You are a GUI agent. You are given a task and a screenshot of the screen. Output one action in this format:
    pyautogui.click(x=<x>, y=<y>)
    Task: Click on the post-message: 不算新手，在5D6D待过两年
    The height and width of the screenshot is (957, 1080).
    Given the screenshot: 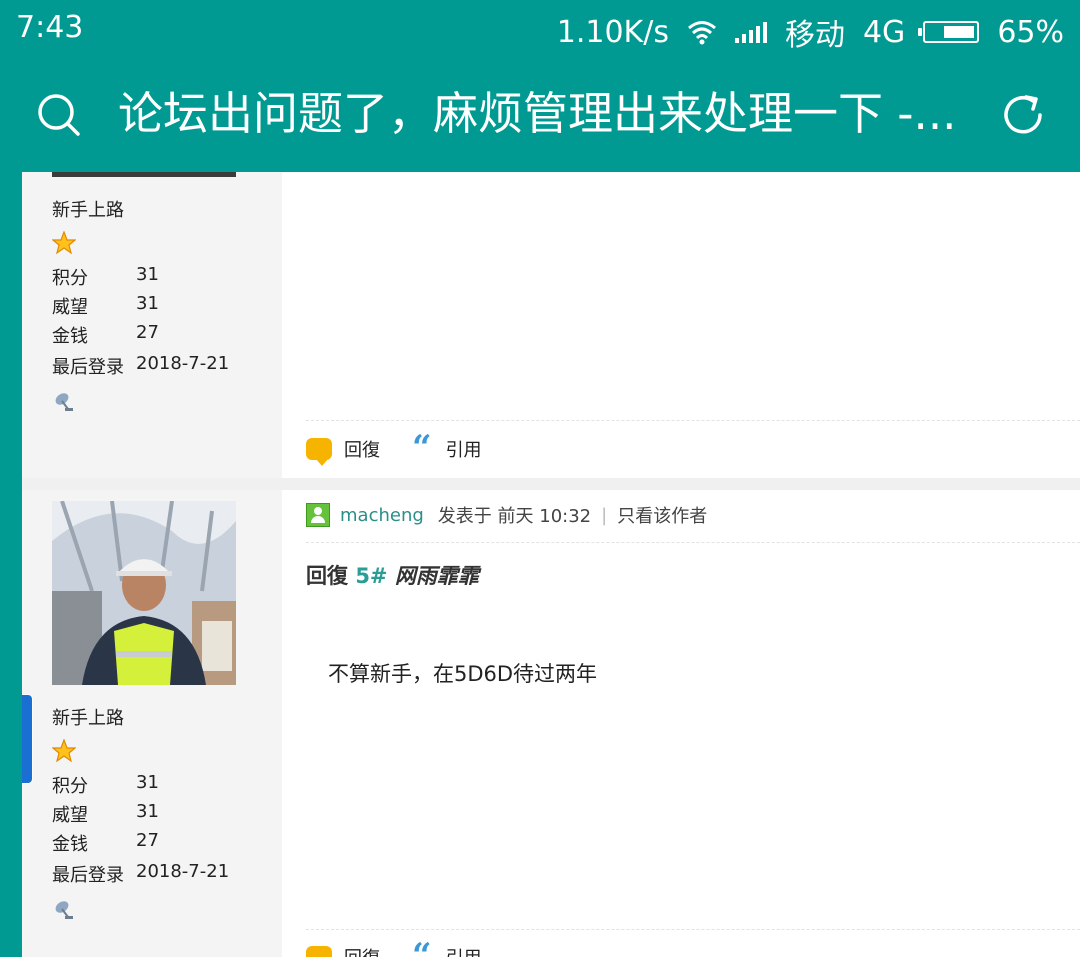 What is the action you would take?
    pyautogui.click(x=463, y=674)
    